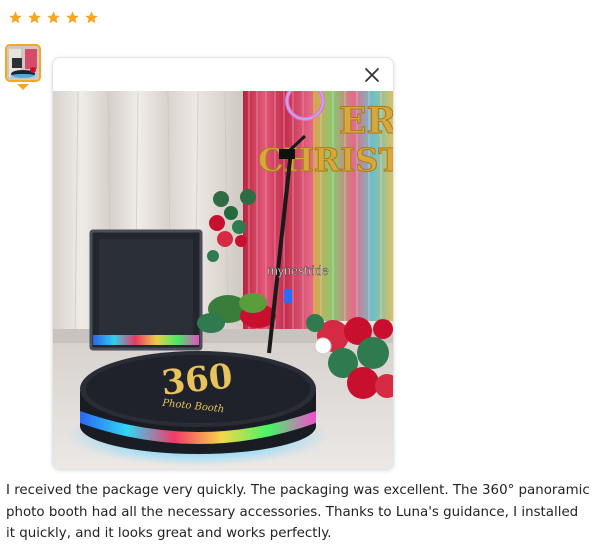  I want to click on rating-stars, so click(53, 17).